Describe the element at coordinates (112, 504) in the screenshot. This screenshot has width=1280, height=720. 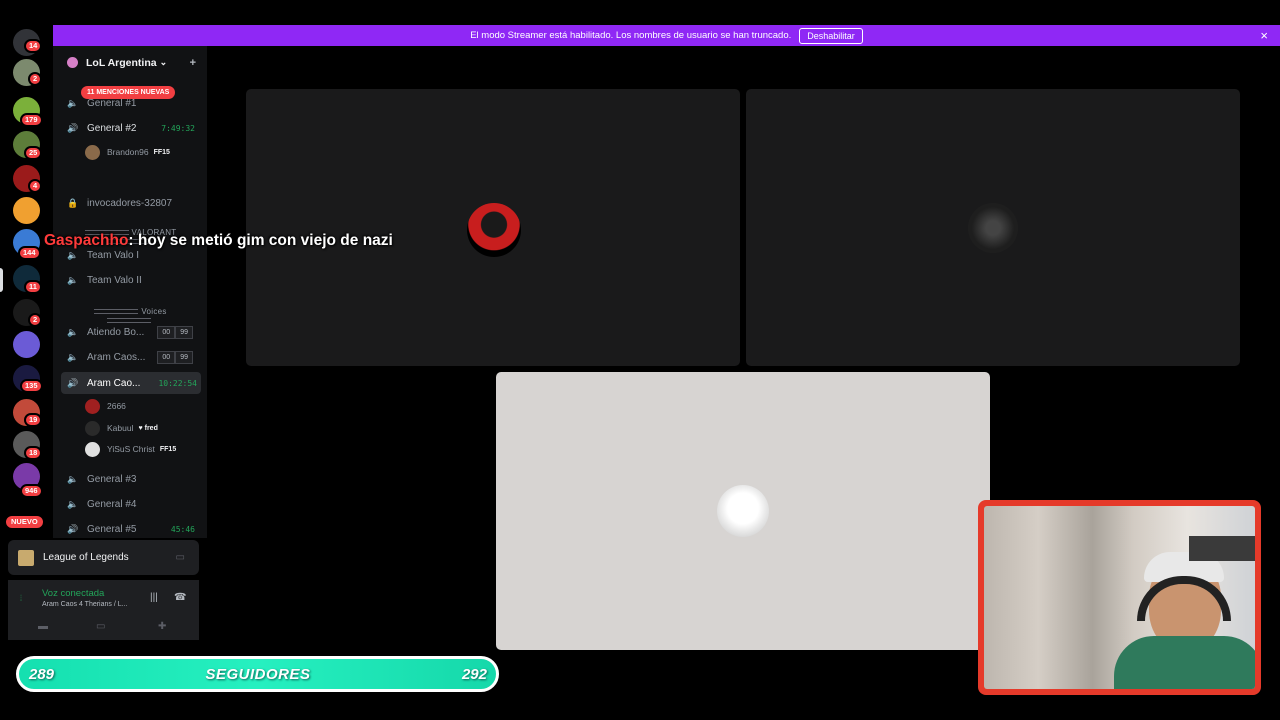
I see `channel-label: General #4` at that location.